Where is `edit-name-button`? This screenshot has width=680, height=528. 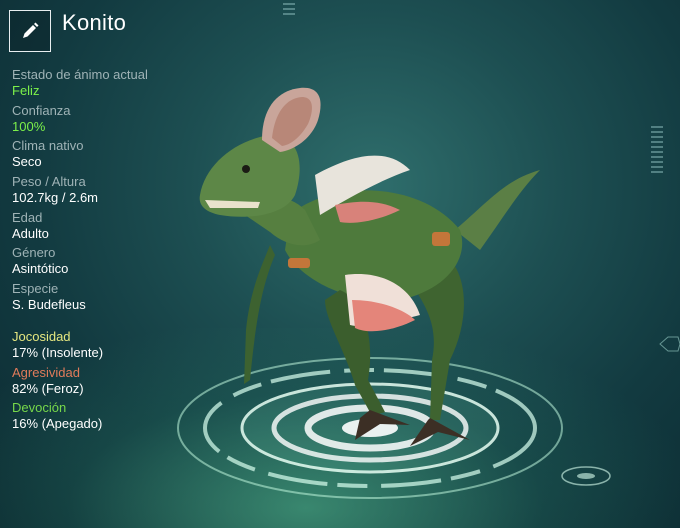 edit-name-button is located at coordinates (30, 31).